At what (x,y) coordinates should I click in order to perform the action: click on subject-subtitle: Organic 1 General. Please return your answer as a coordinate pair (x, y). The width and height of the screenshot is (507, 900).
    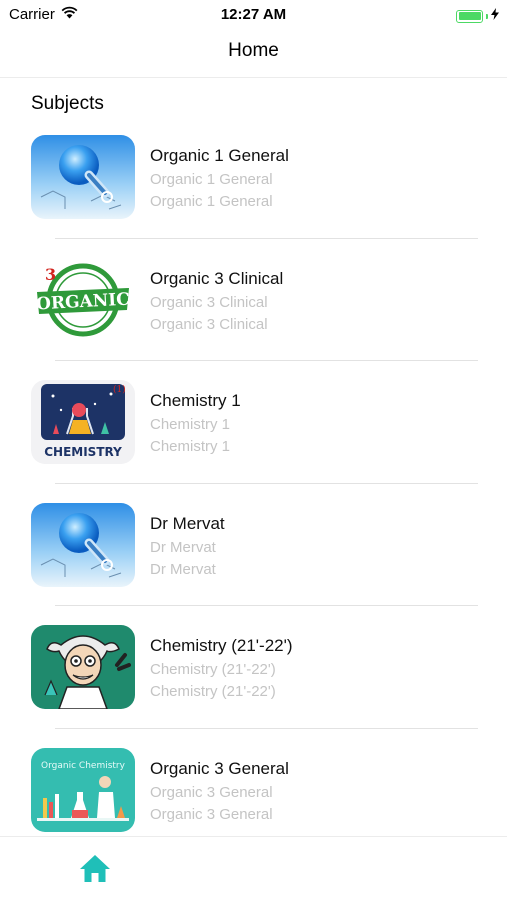
    Looking at the image, I should click on (211, 179).